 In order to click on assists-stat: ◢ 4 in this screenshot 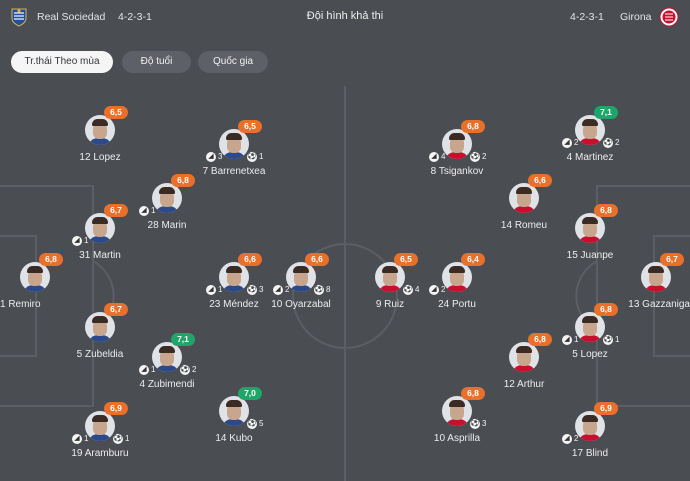, I will do `click(437, 156)`.